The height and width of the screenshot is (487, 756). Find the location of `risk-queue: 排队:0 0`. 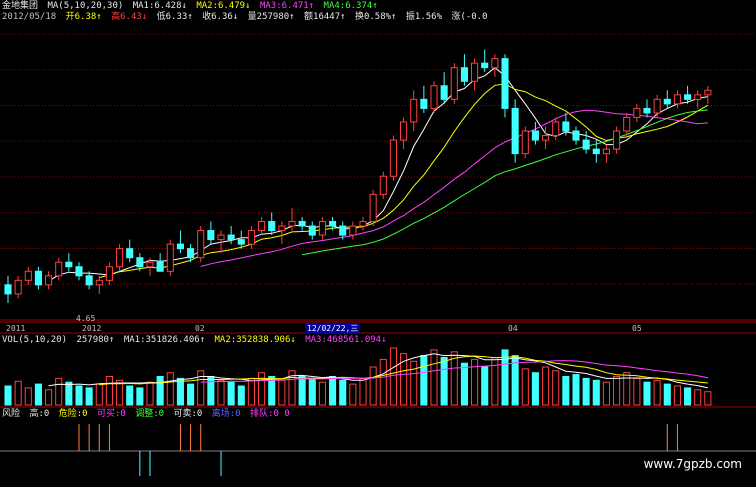

risk-queue: 排队:0 0 is located at coordinates (270, 414).